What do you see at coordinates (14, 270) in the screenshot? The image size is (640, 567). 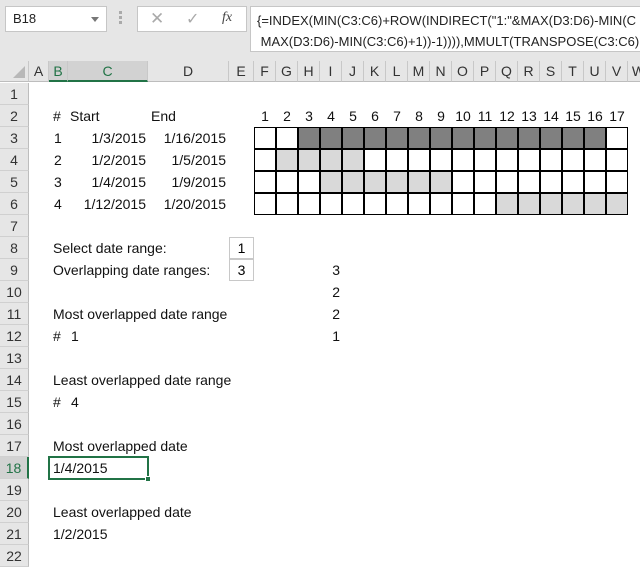 I see `row-header-9: 9` at bounding box center [14, 270].